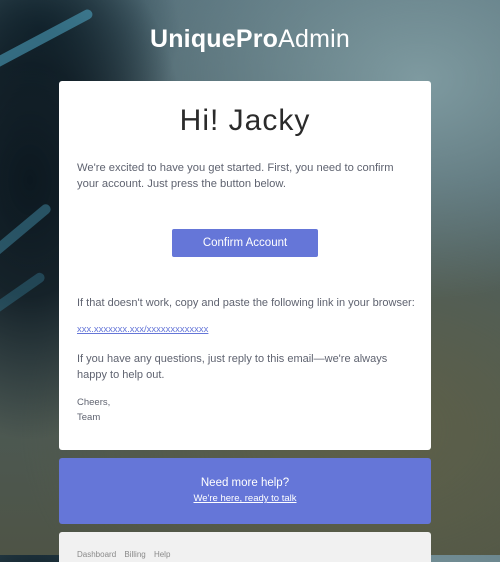  I want to click on brand-name-light: Admin, so click(314, 39).